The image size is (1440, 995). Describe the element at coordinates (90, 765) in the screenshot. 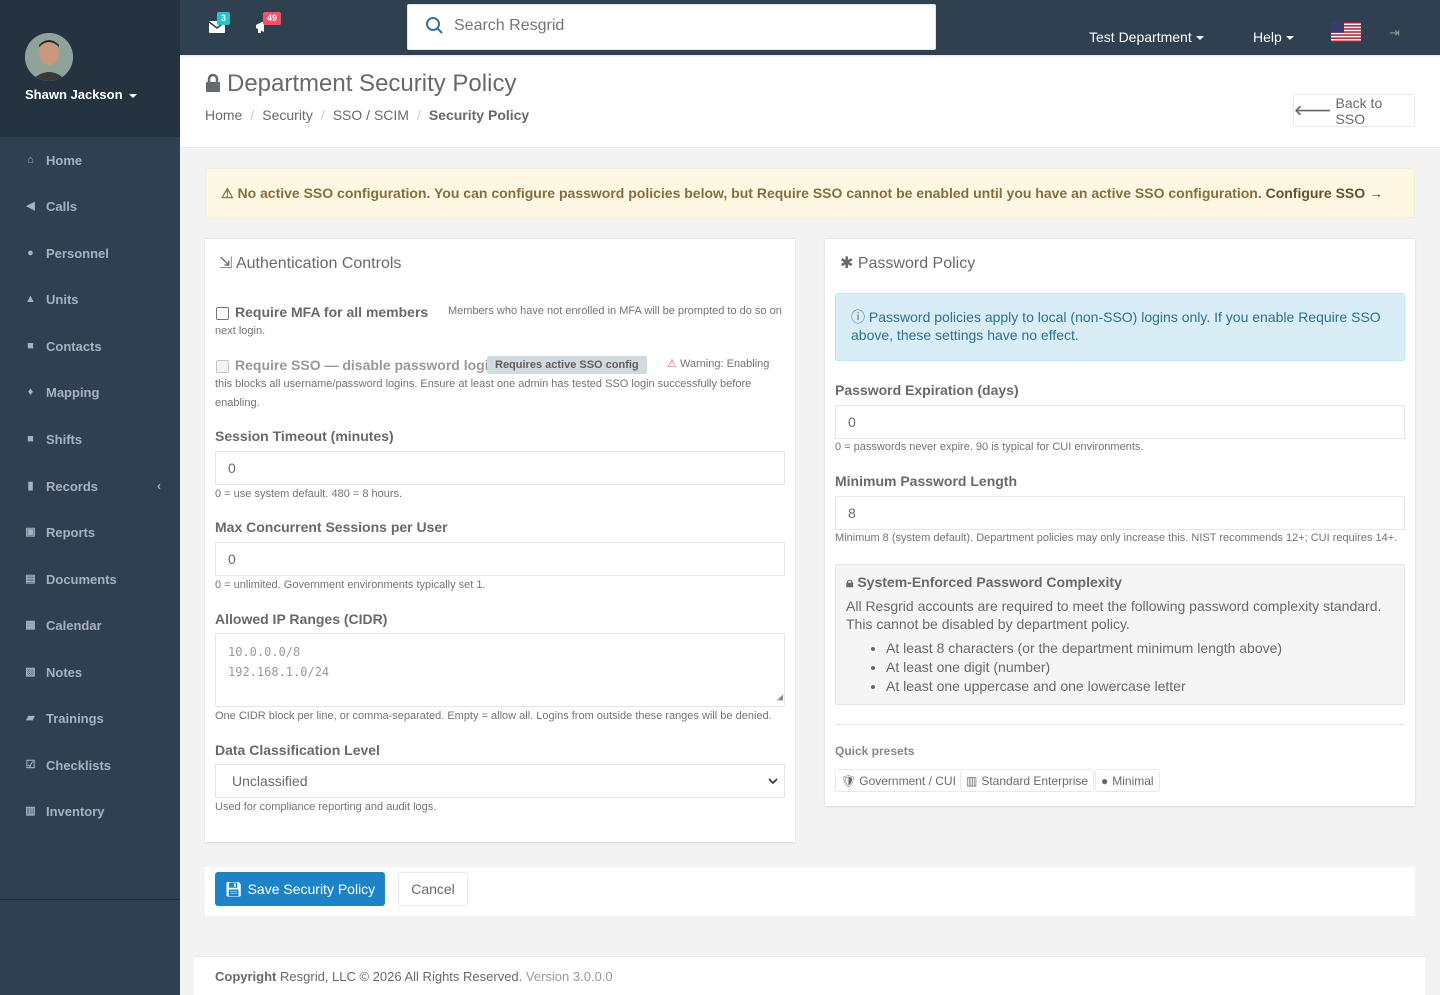

I see `sidebar-item-checklists: ☑ Checklists` at that location.